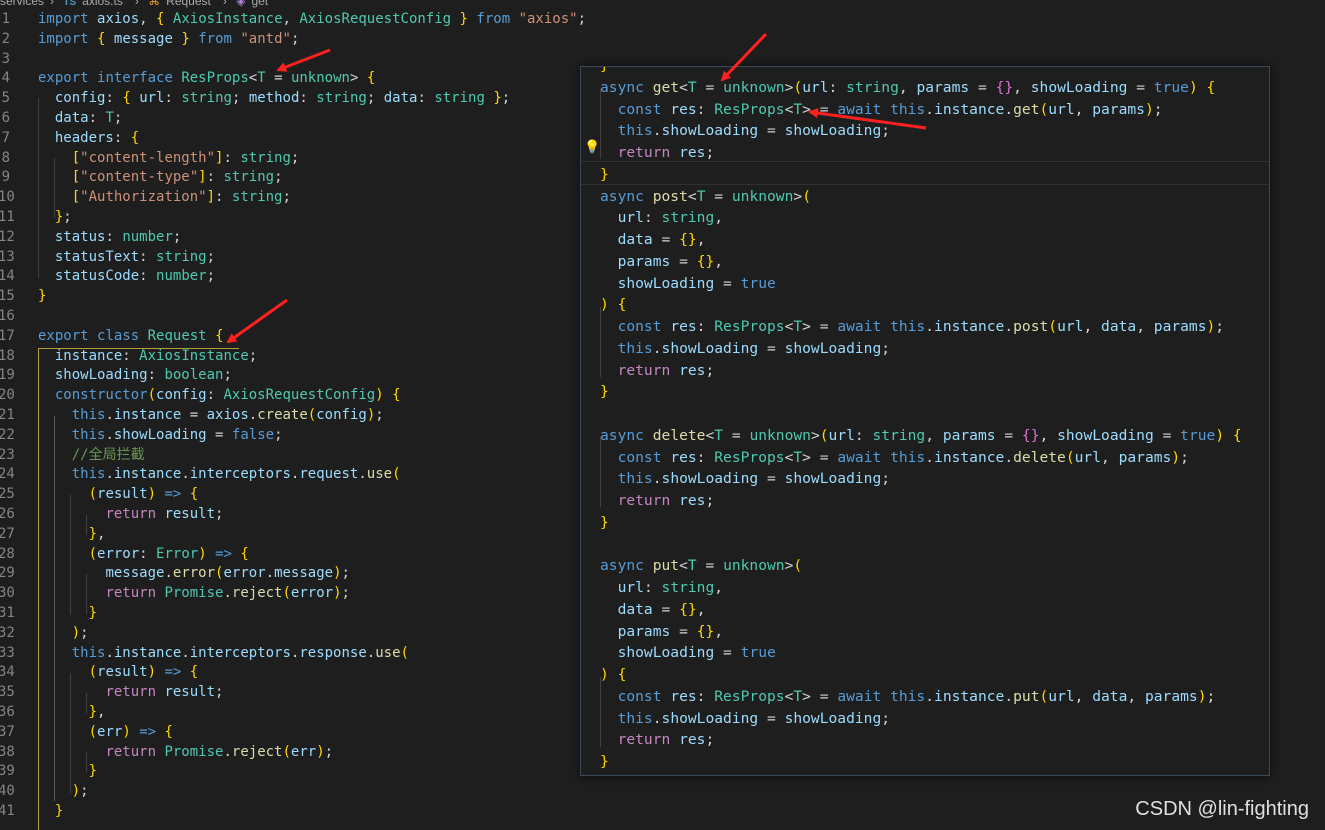 This screenshot has height=830, width=1325. What do you see at coordinates (168, 553) in the screenshot?
I see `code-text: (error: Error) => {` at bounding box center [168, 553].